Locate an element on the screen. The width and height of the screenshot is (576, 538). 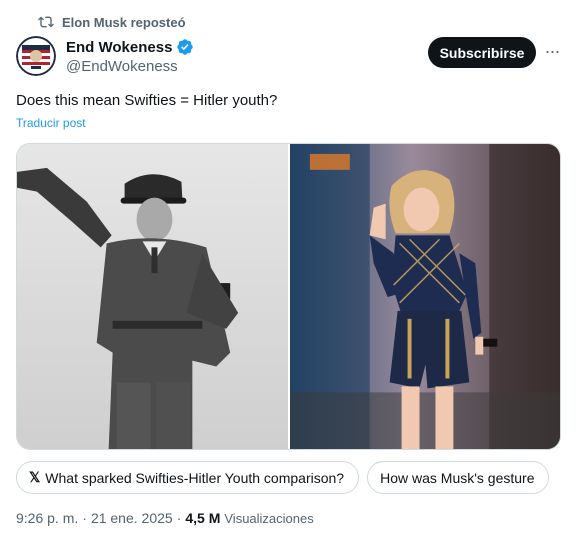
views-count: 4,5 M is located at coordinates (202, 518).